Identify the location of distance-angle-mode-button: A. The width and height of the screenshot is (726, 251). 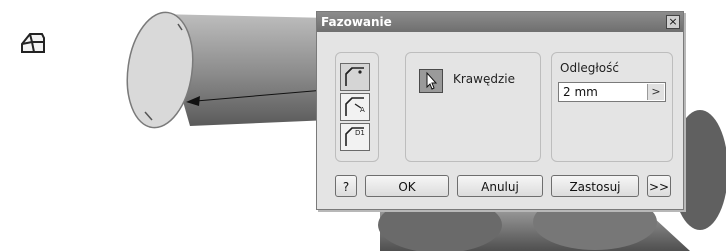
(355, 107).